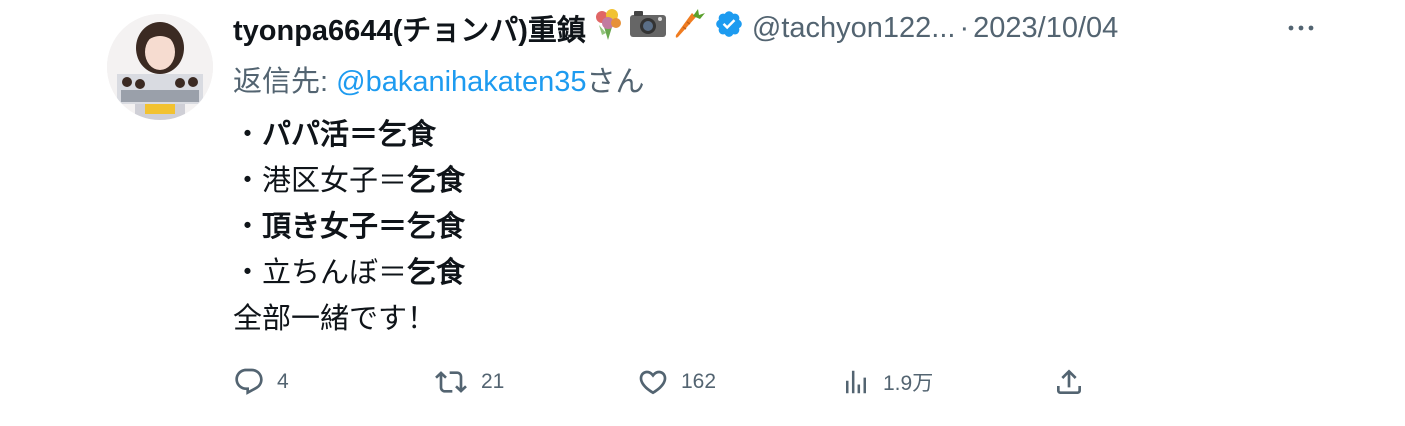 This screenshot has height=426, width=1405. I want to click on tweet-line: ・立ちんぼ＝乞食, so click(349, 273).